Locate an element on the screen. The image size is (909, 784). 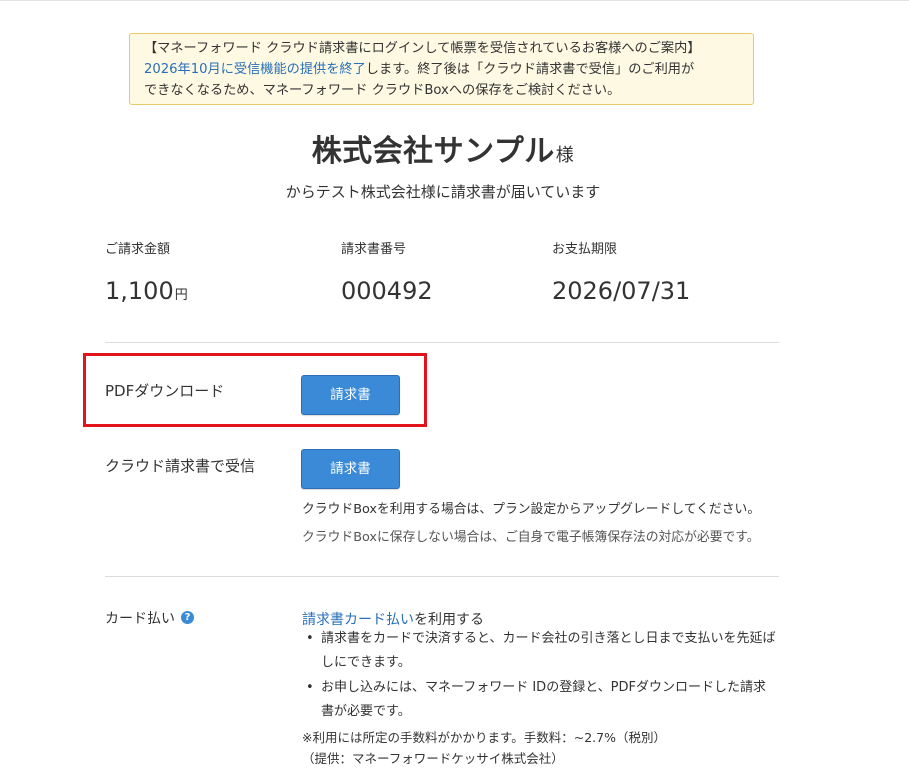
amount-unit: 円 is located at coordinates (181, 295).